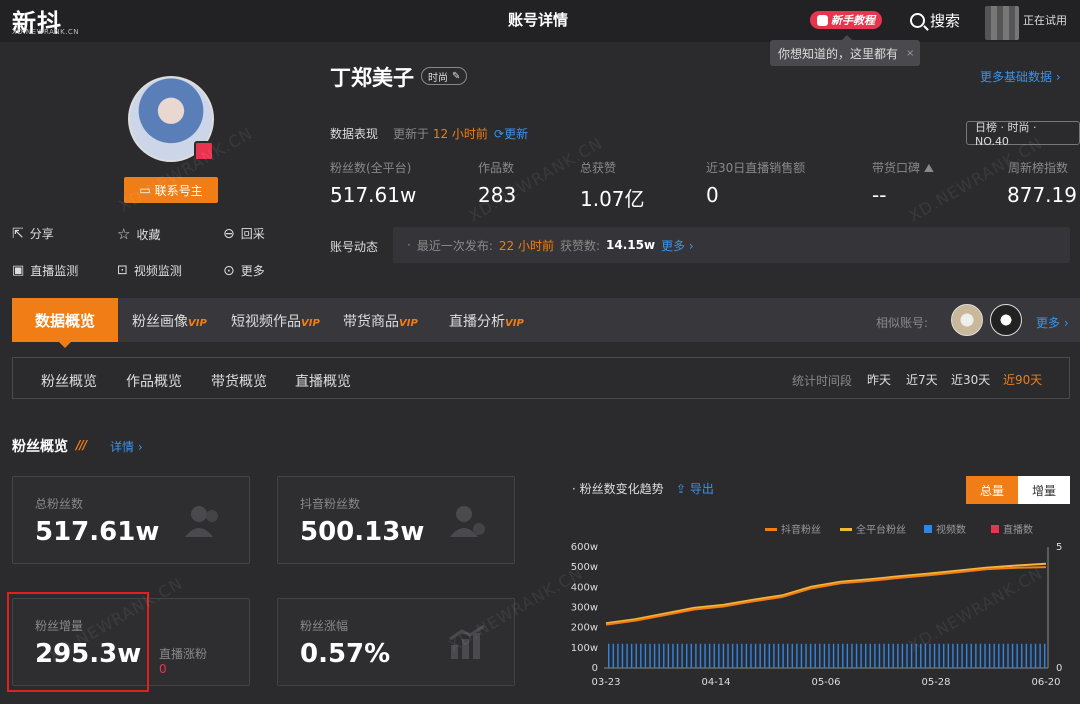 Image resolution: width=1080 pixels, height=704 pixels. I want to click on category-tag: 时尚 ✎, so click(444, 76).